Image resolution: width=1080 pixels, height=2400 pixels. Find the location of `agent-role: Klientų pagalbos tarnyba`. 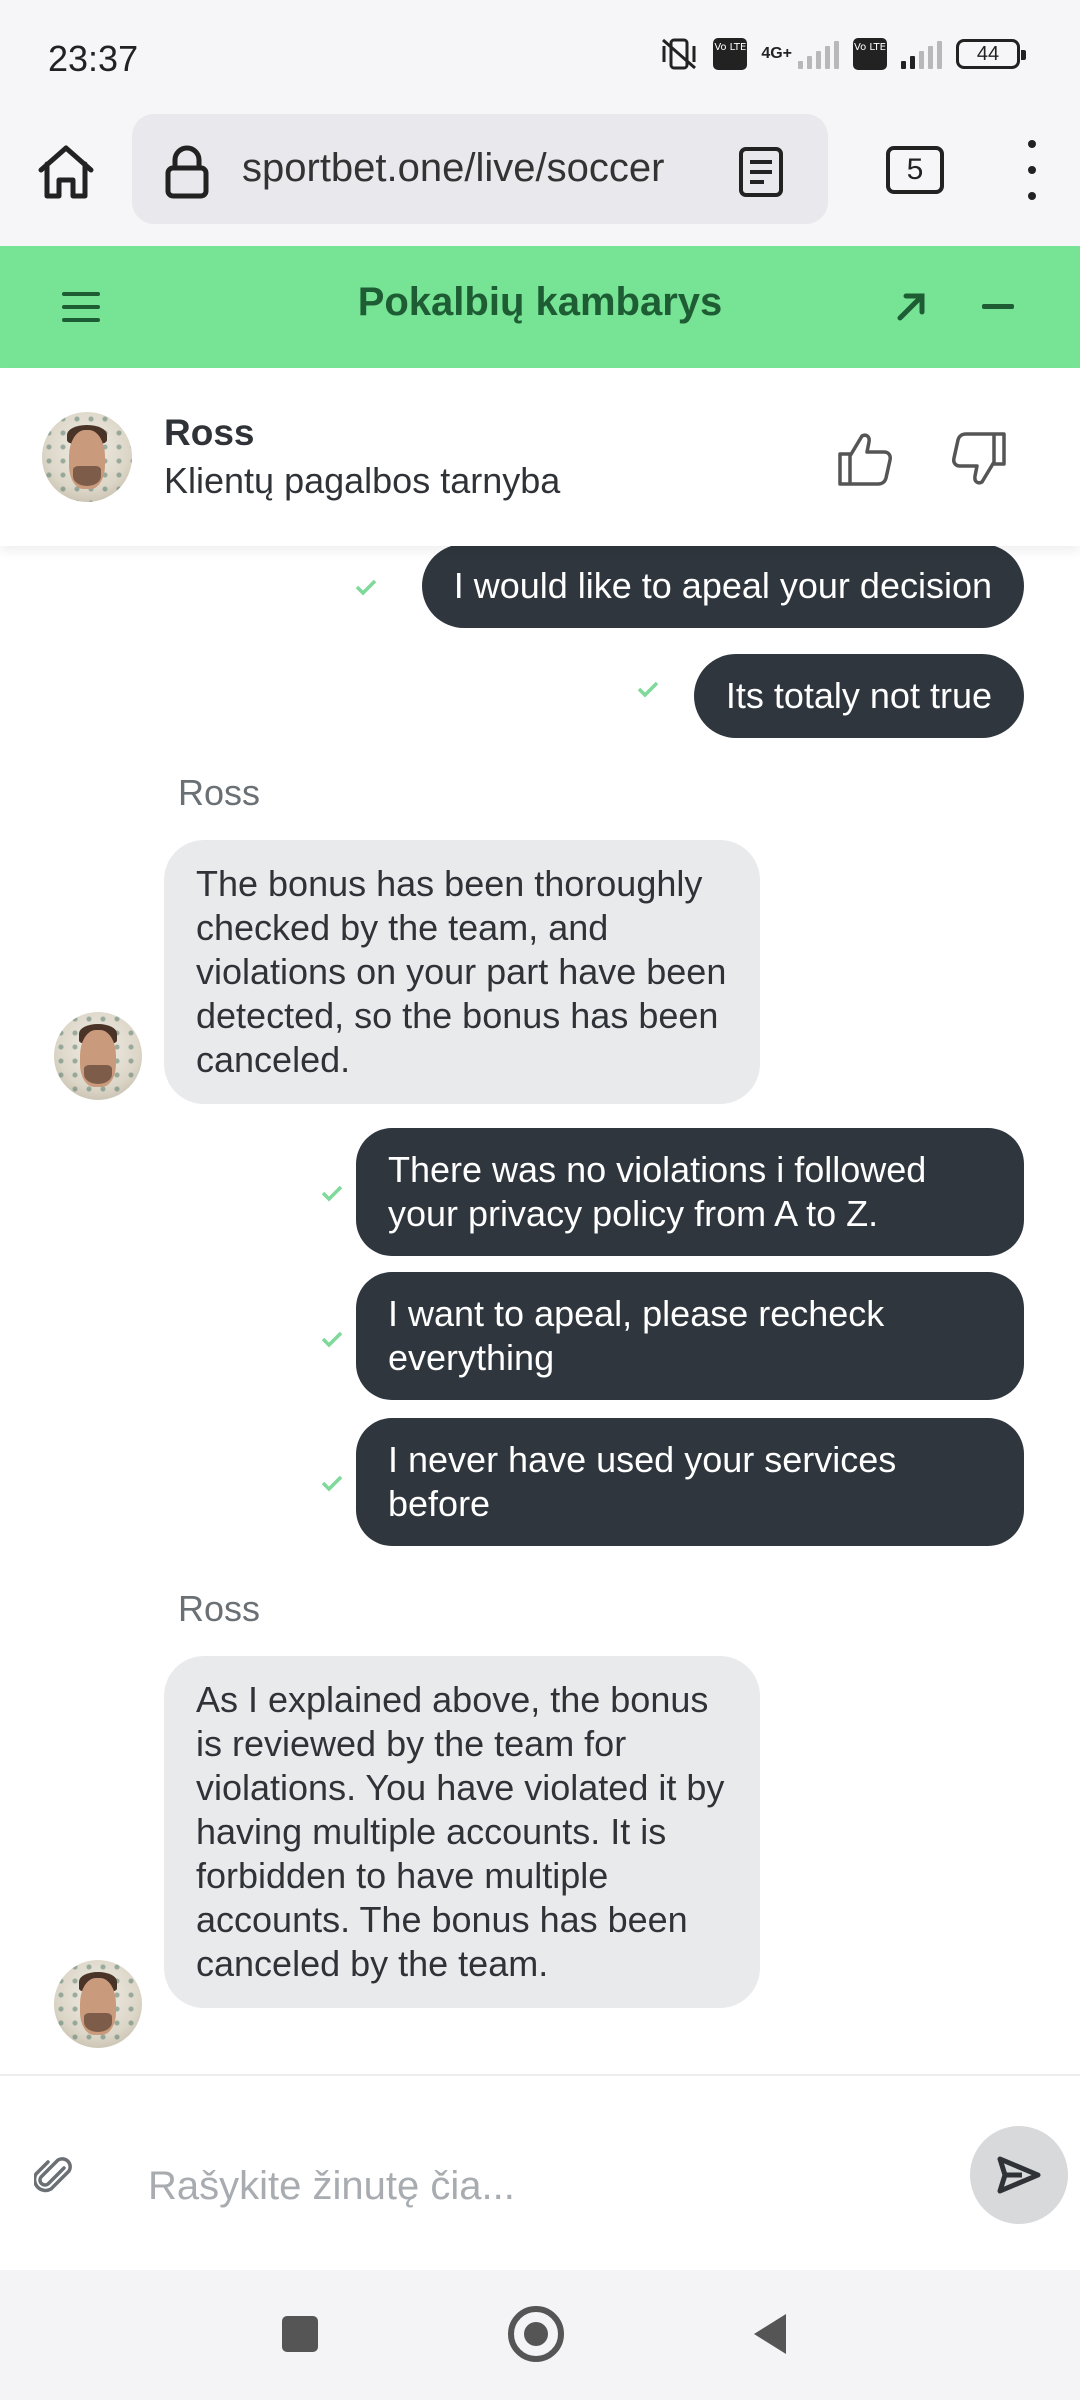

agent-role: Klientų pagalbos tarnyba is located at coordinates (362, 480).